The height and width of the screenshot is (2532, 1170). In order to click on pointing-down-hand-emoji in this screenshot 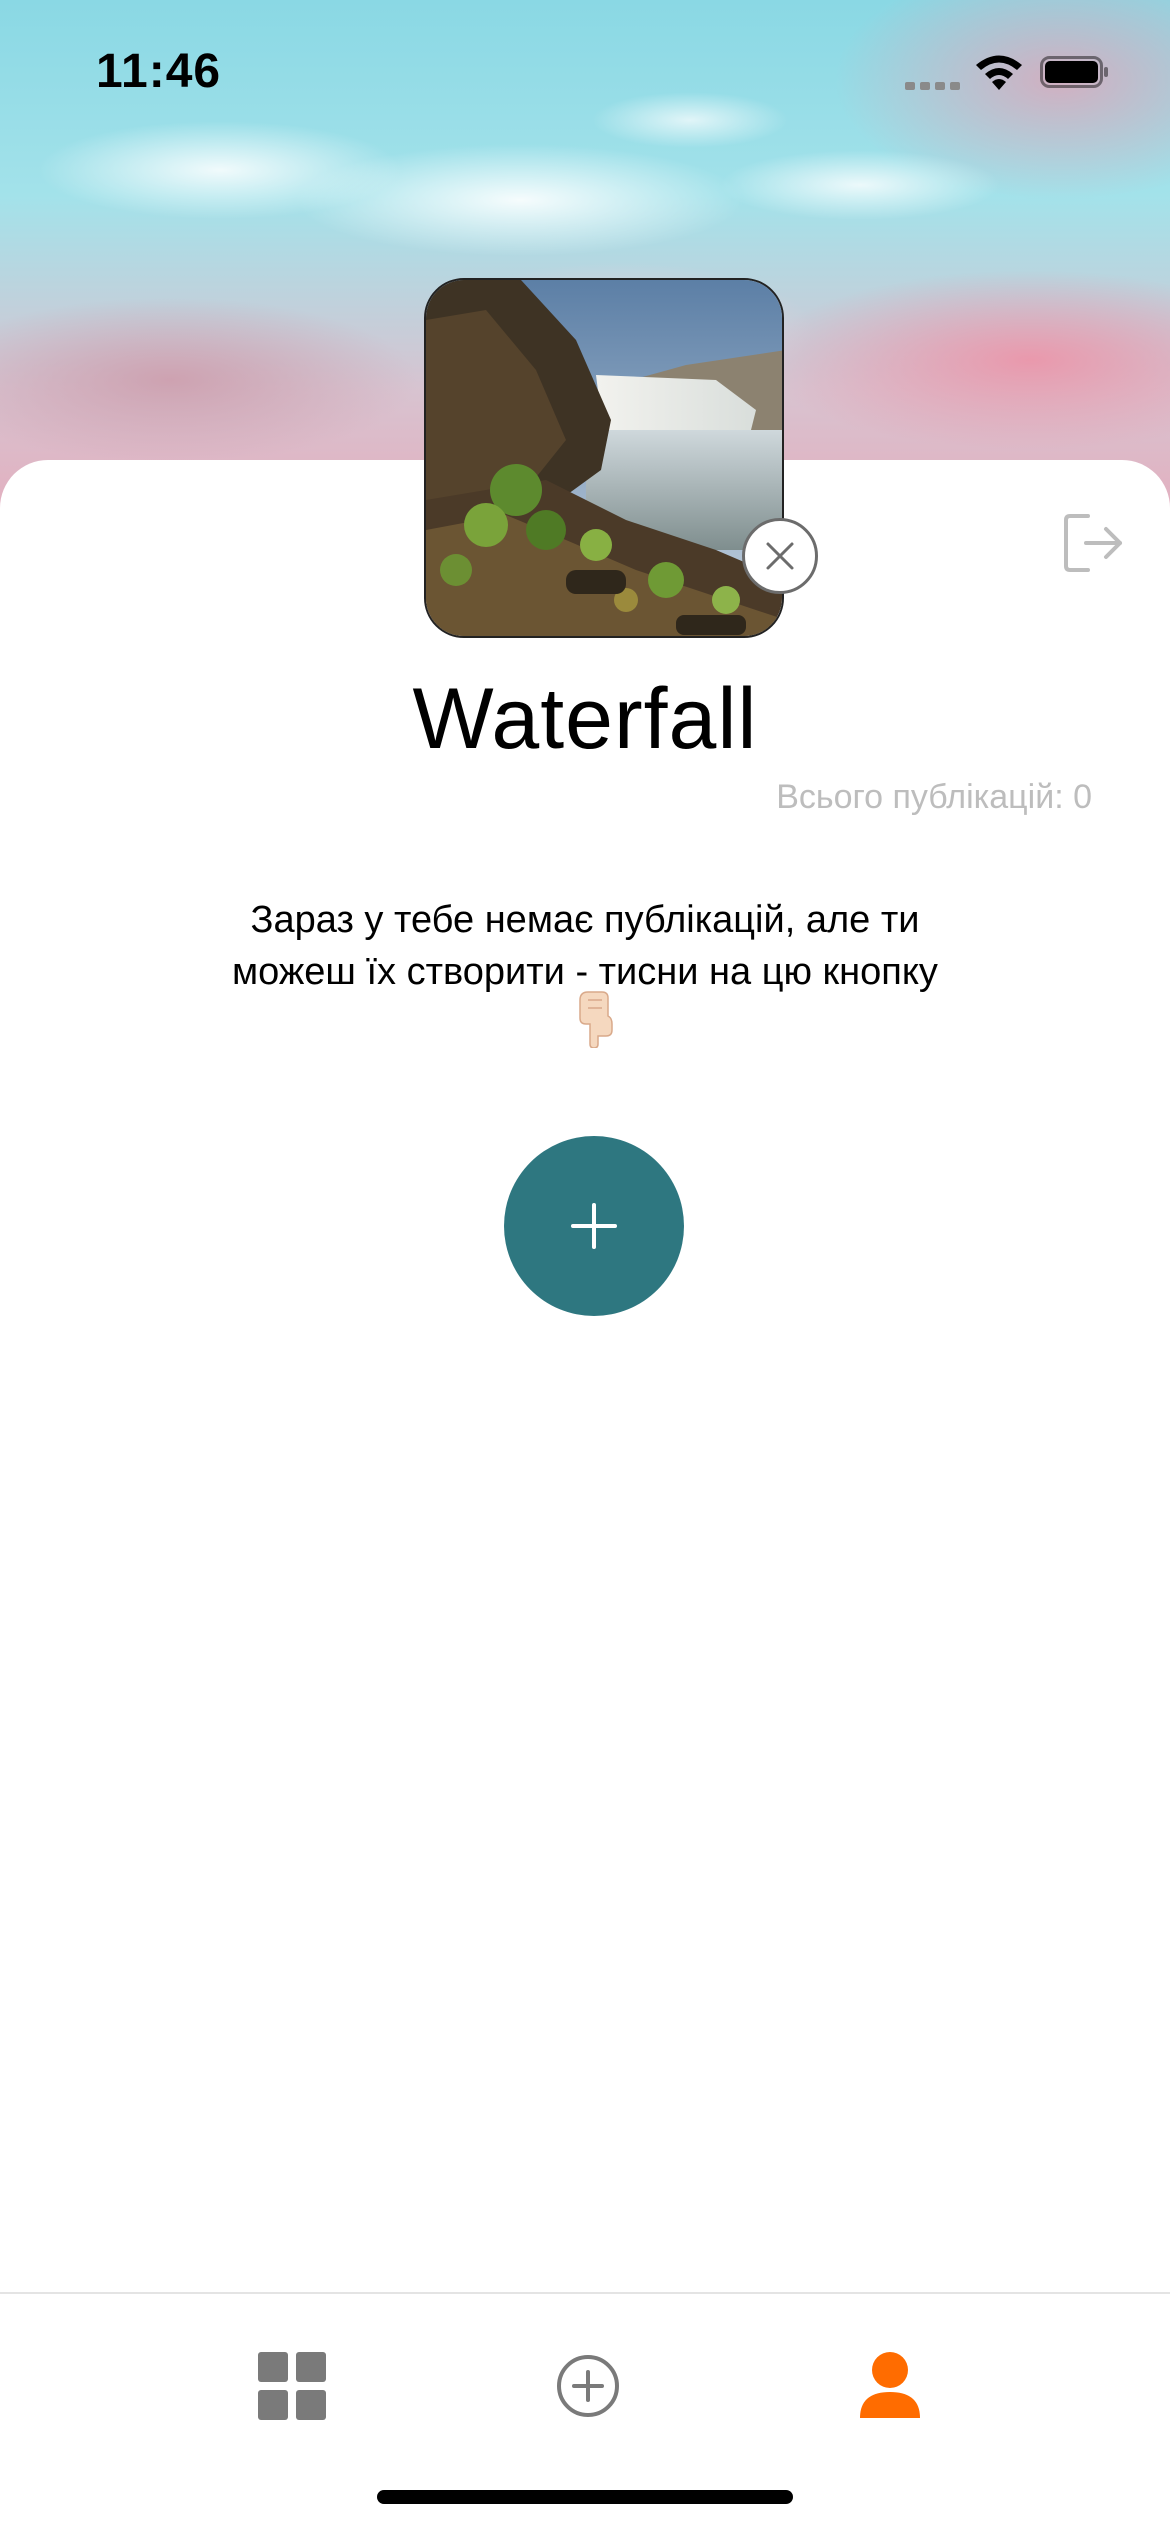, I will do `click(596, 1019)`.